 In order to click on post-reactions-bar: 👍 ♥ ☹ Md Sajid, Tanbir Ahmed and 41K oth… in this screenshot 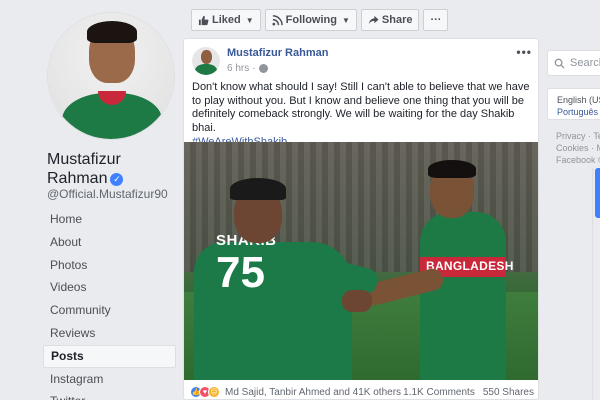, I will do `click(362, 392)`.